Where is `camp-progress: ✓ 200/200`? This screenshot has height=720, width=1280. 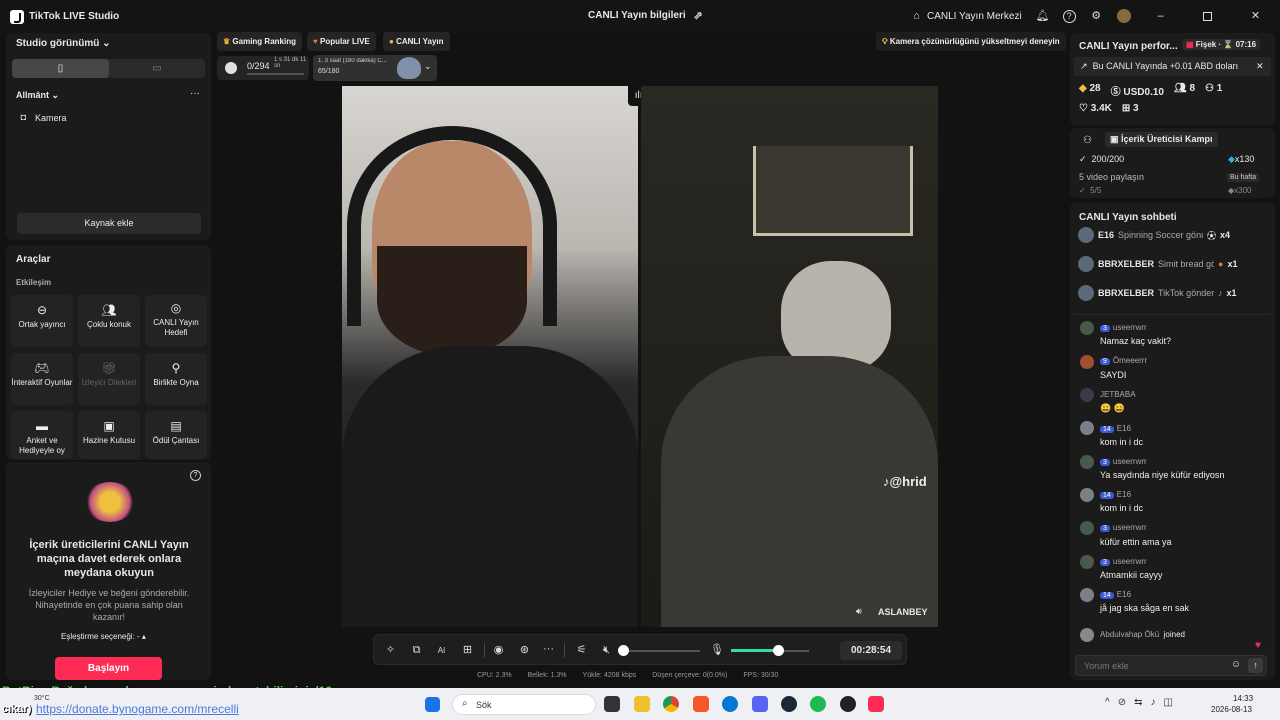 camp-progress: ✓ 200/200 is located at coordinates (1102, 159).